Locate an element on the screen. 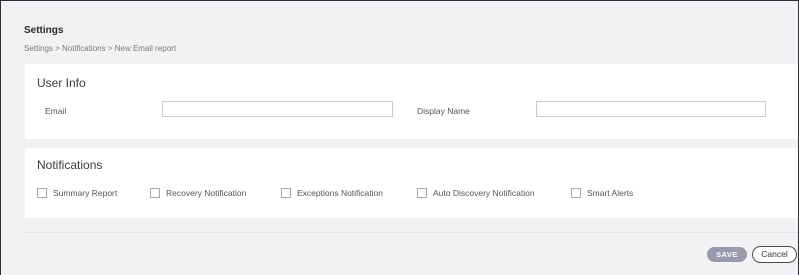  cancel-button: Cancel is located at coordinates (774, 254).